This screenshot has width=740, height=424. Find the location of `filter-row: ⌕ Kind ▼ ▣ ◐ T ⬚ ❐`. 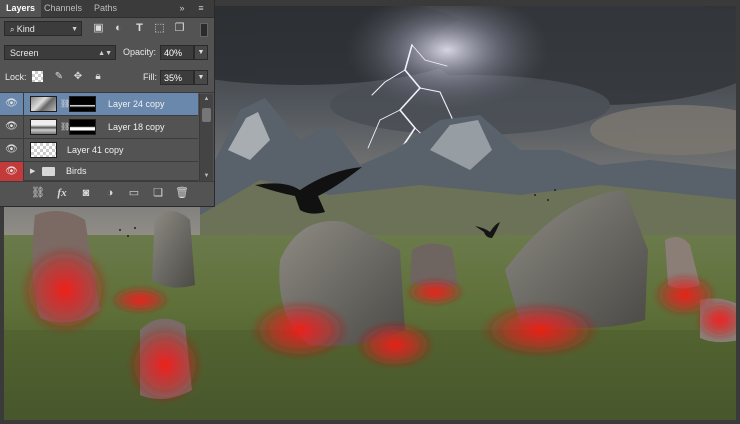

filter-row: ⌕ Kind ▼ ▣ ◐ T ⬚ ❐ is located at coordinates (107, 29).